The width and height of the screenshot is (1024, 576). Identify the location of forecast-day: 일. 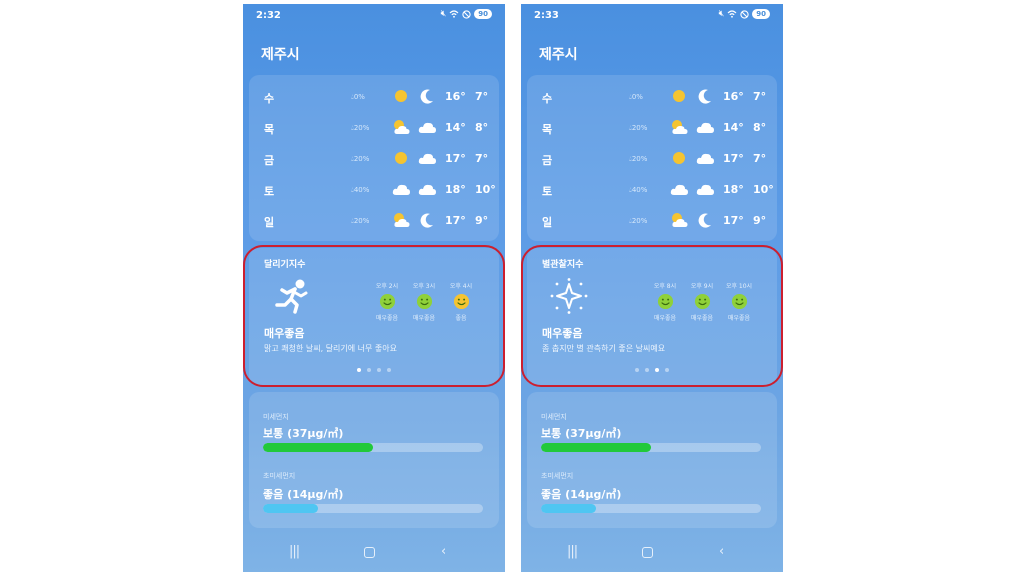
(269, 222).